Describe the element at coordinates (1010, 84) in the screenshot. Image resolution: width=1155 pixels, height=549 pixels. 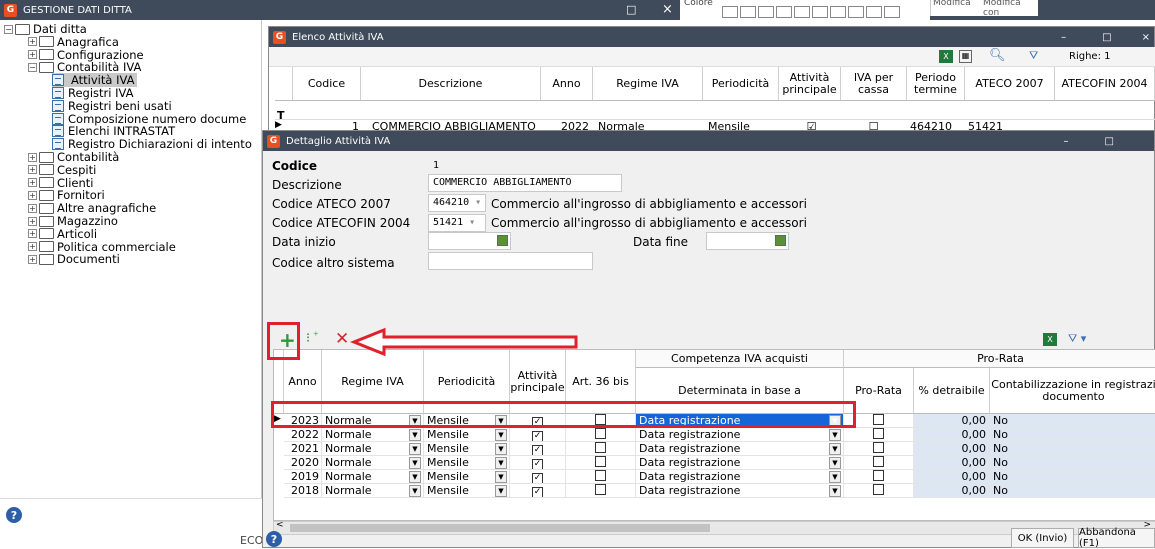
I see `column-header: ATECO 2007` at that location.